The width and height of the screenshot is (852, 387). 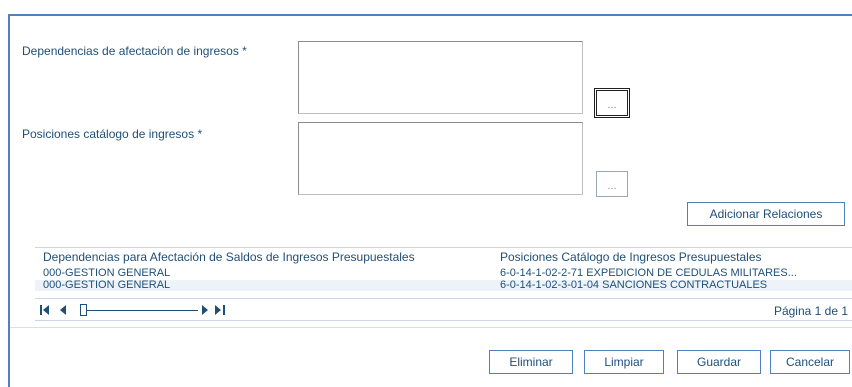 What do you see at coordinates (431, 327) in the screenshot?
I see `section-divider` at bounding box center [431, 327].